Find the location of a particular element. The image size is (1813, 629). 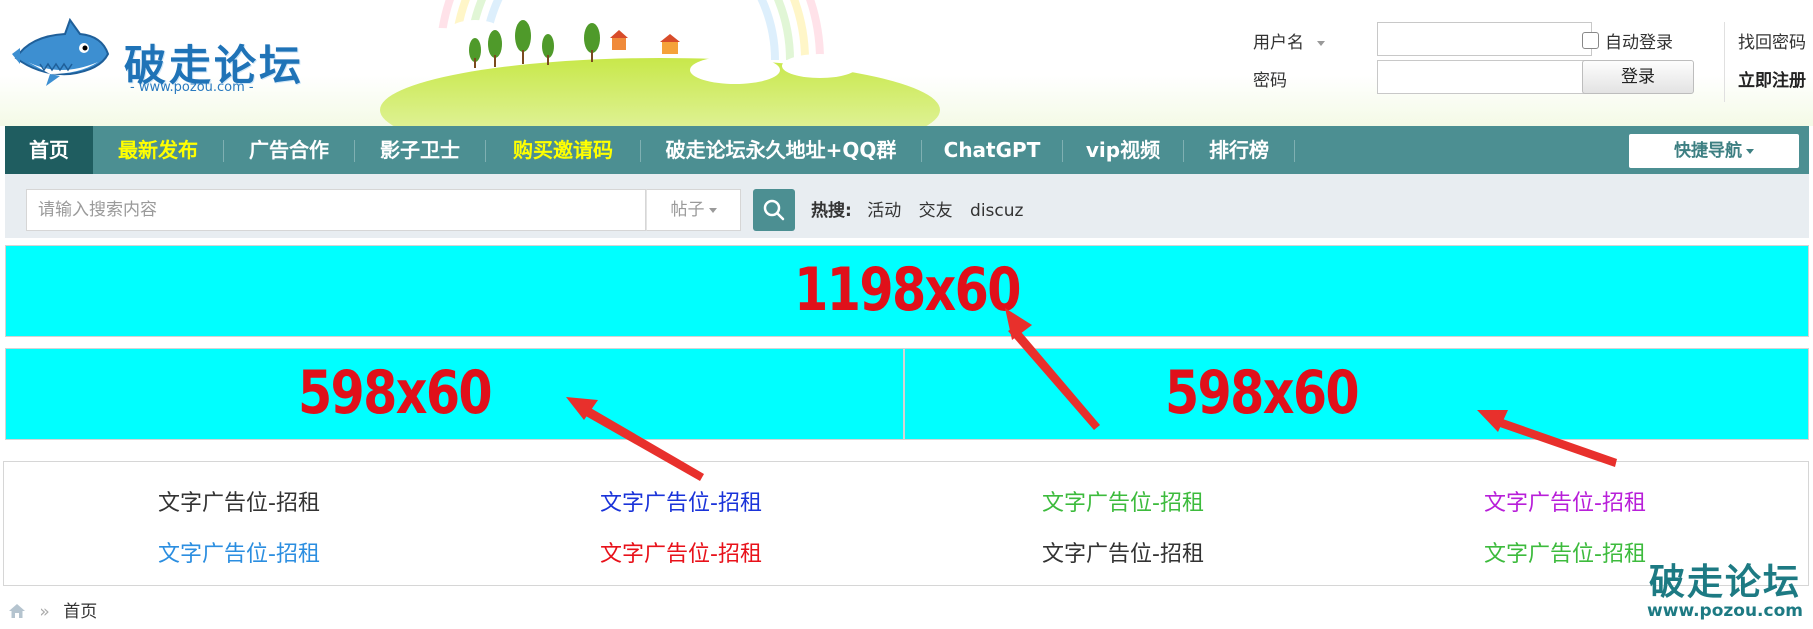

hot-keyword: discuz is located at coordinates (996, 211).